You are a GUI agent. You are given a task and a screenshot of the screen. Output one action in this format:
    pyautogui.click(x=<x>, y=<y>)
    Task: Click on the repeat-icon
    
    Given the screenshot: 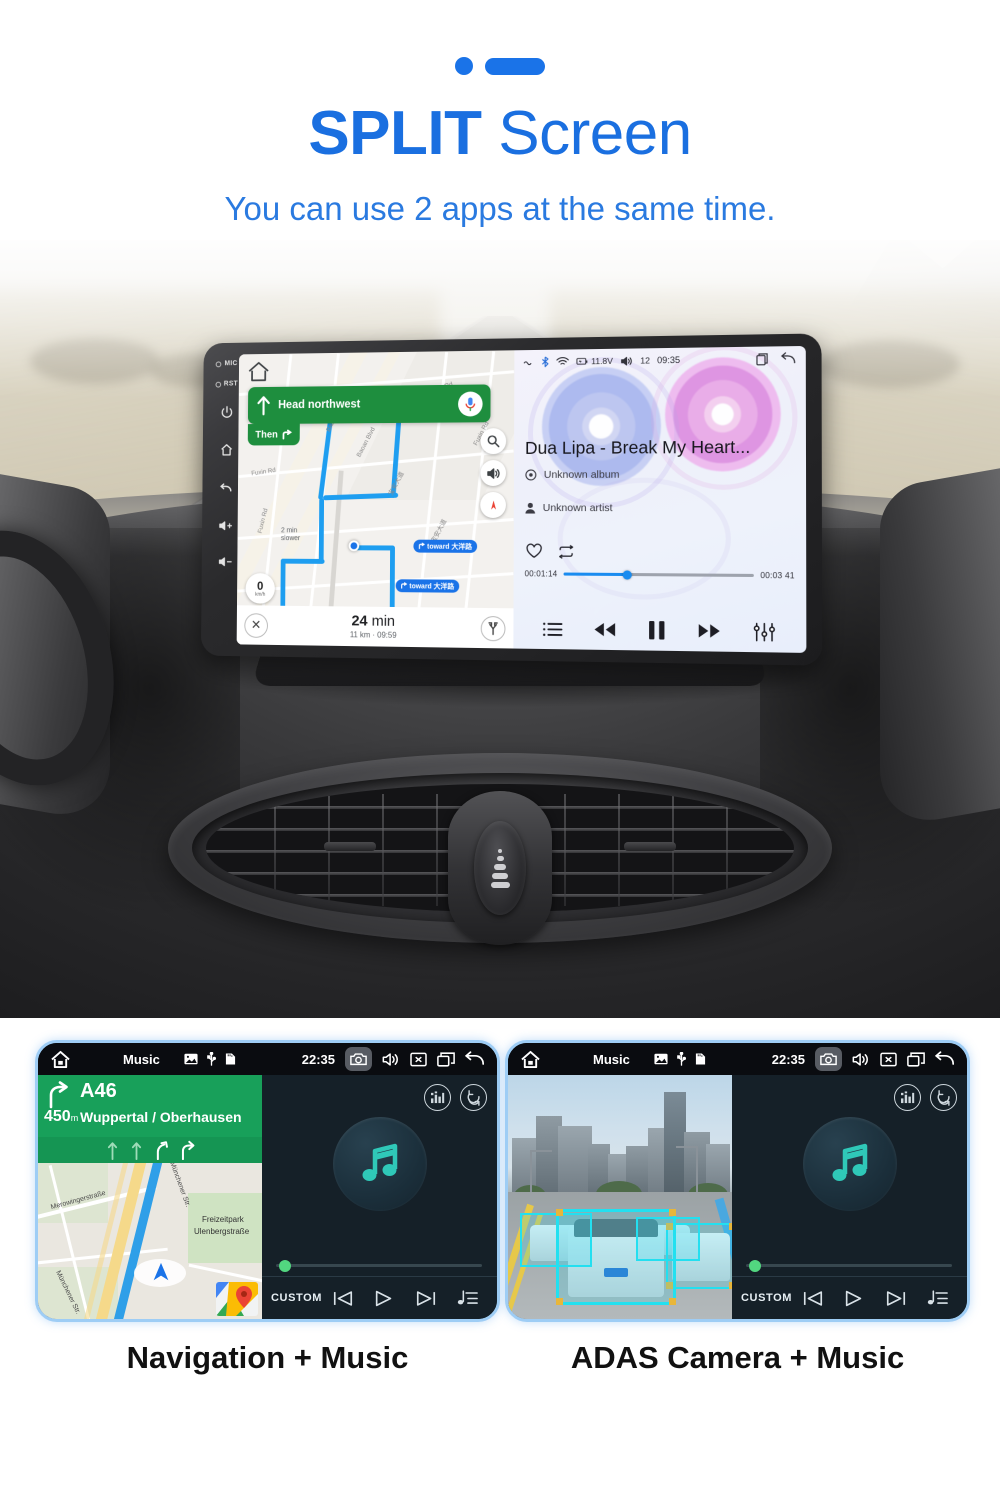 What is the action you would take?
    pyautogui.click(x=566, y=551)
    